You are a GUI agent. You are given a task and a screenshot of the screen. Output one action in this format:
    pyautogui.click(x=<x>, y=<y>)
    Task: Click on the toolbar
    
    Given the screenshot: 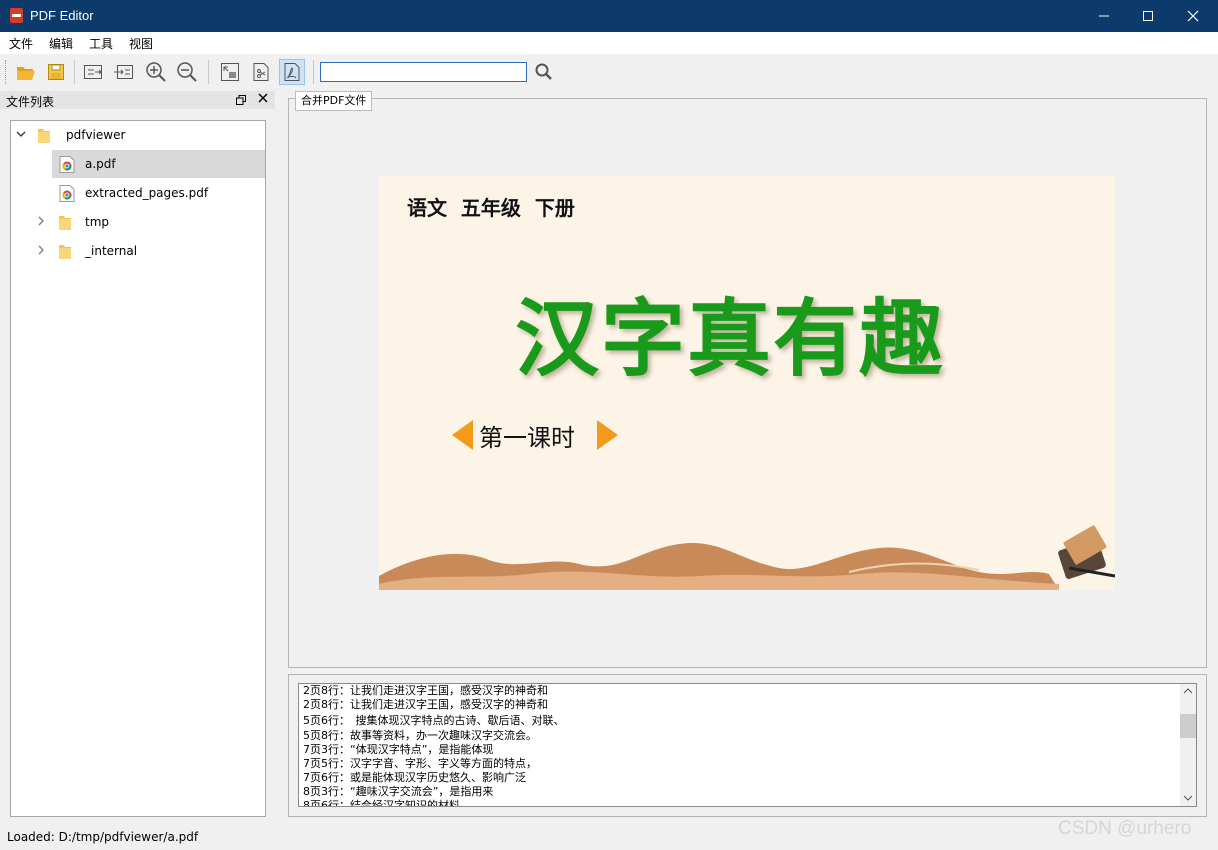 What is the action you would take?
    pyautogui.click(x=609, y=72)
    